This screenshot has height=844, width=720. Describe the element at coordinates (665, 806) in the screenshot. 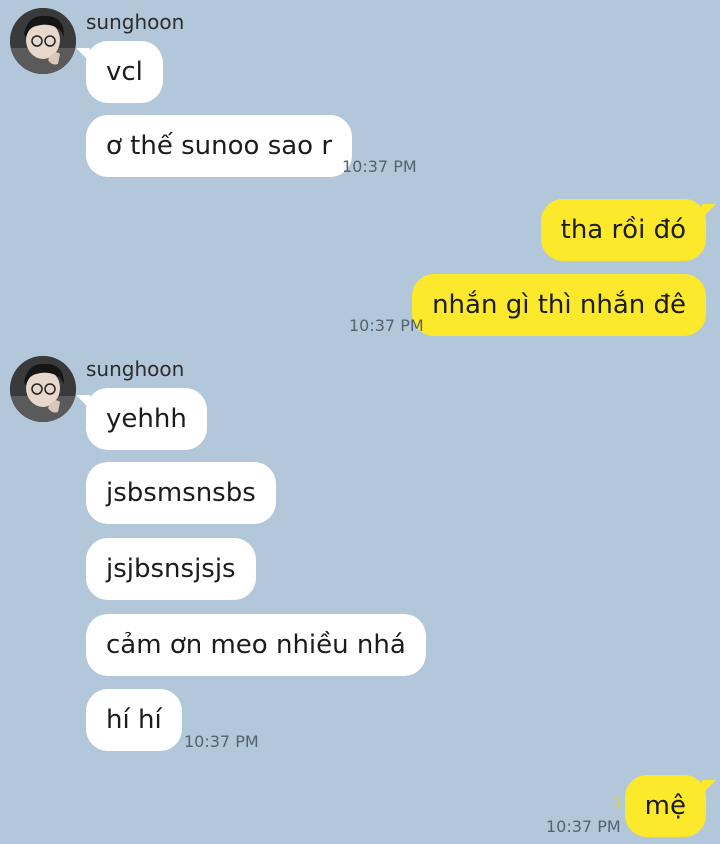

I see `message-bubble: mệ` at that location.